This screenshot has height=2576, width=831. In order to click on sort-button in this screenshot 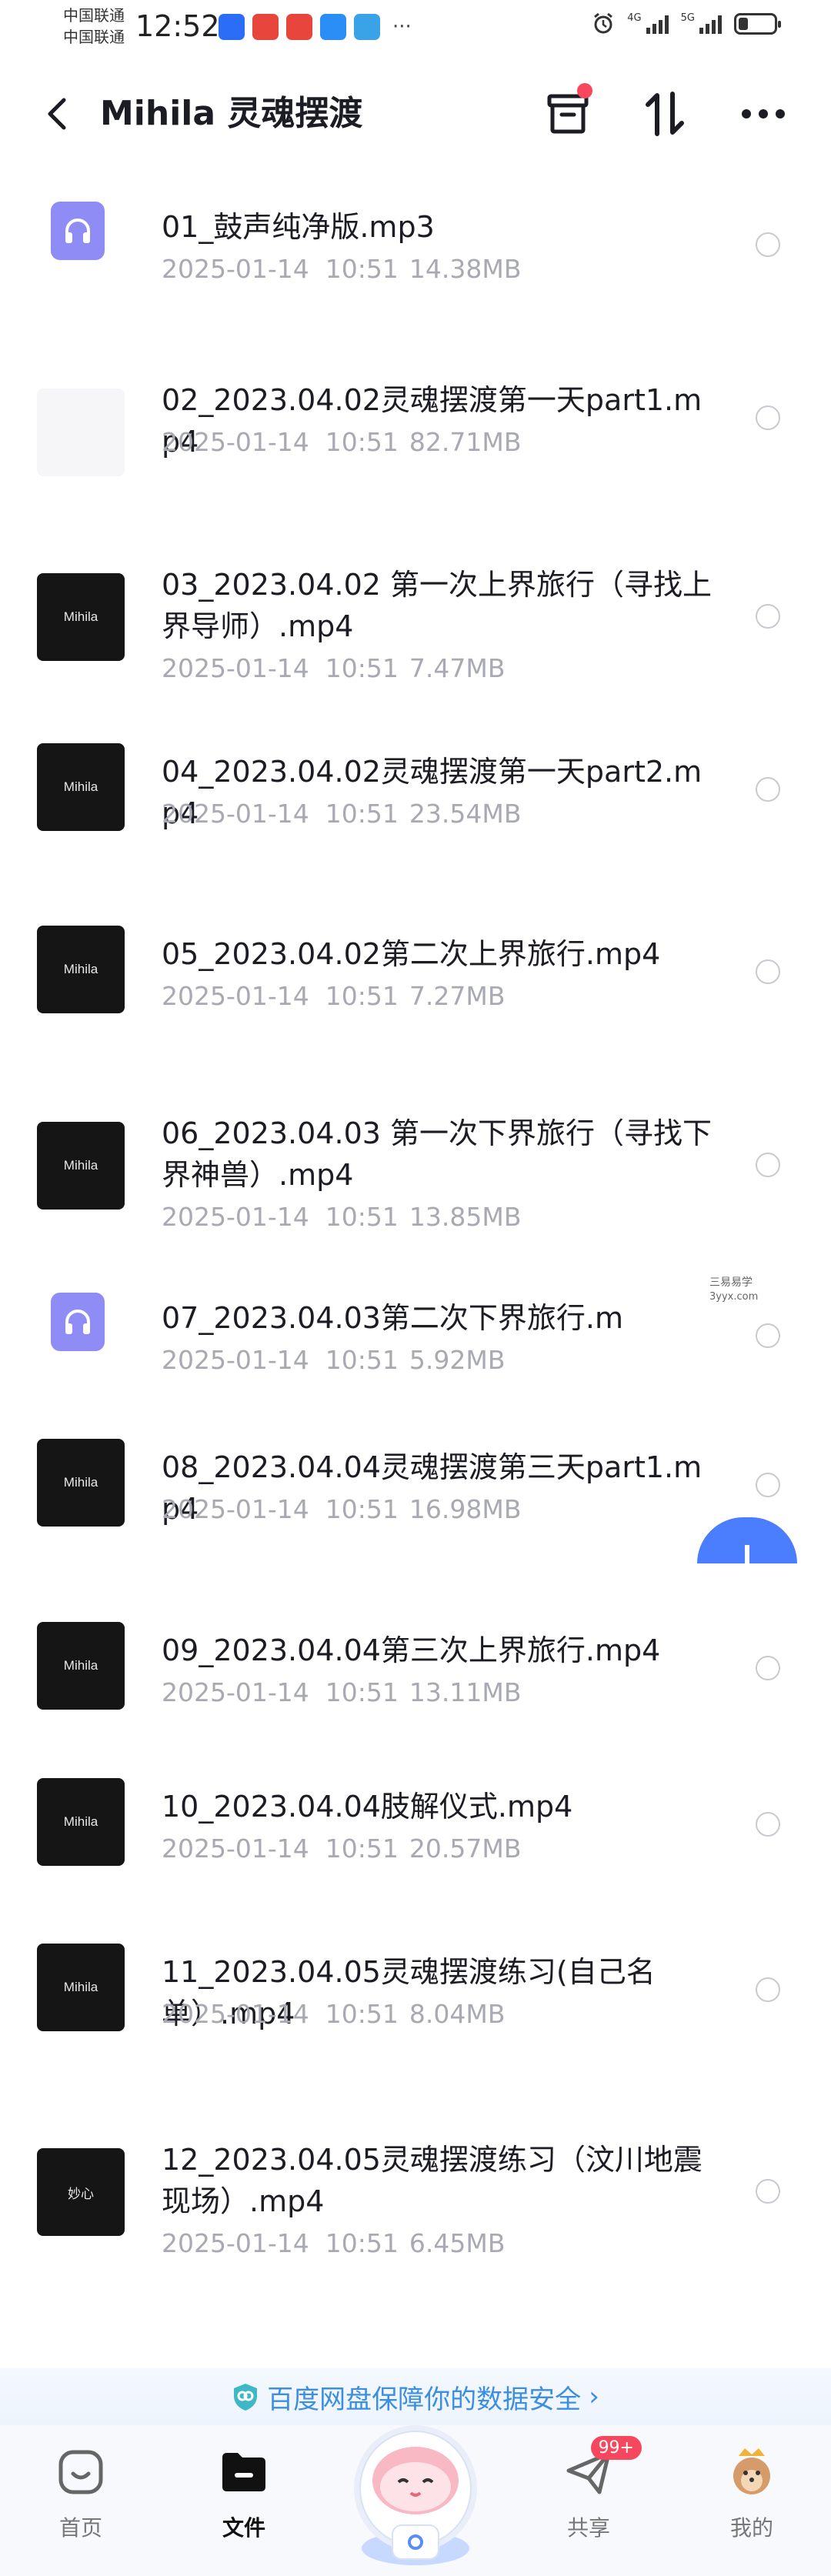, I will do `click(665, 114)`.